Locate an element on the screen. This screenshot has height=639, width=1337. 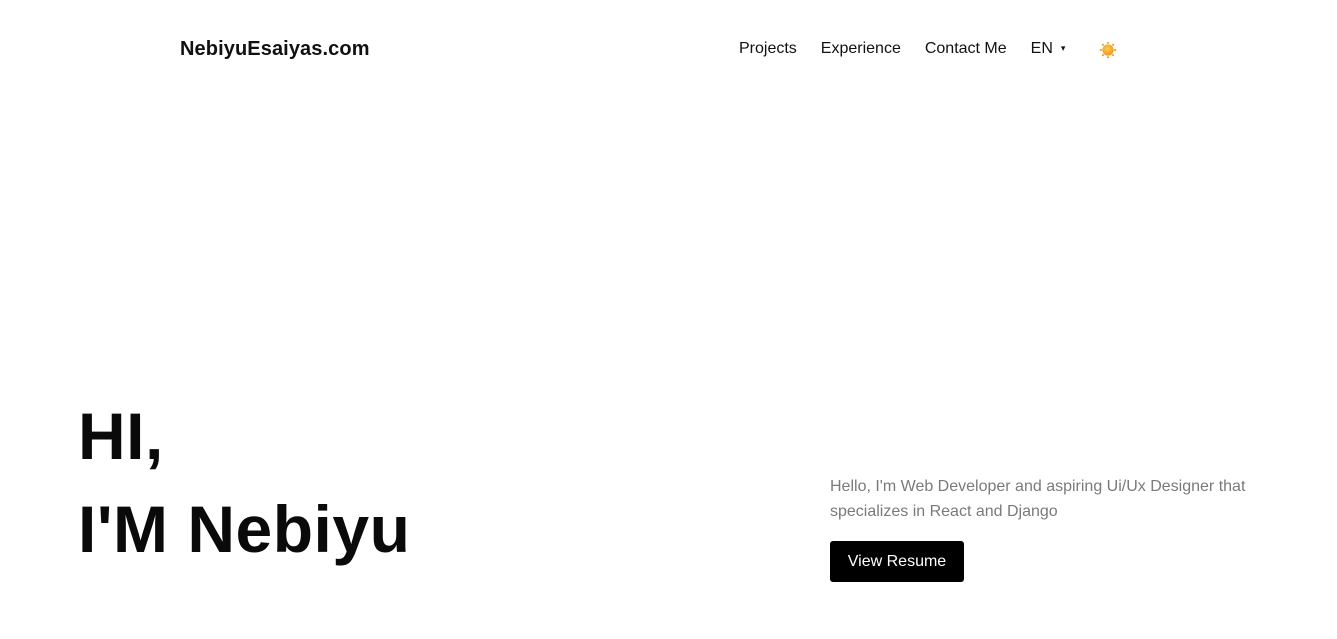
hero-name: I'M Nebiyu is located at coordinates (244, 529).